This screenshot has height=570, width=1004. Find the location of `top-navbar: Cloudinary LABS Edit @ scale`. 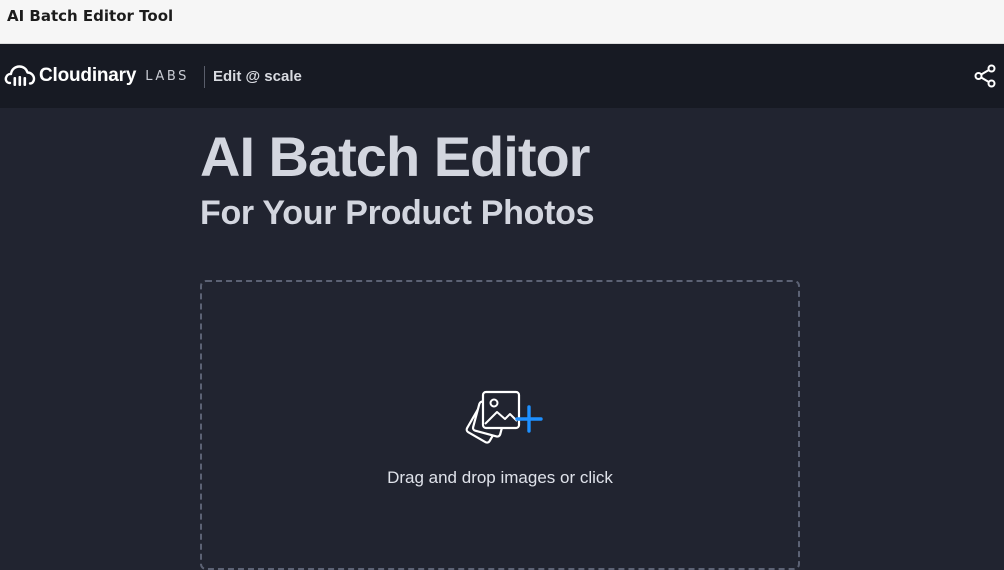

top-navbar: Cloudinary LABS Edit @ scale is located at coordinates (502, 76).